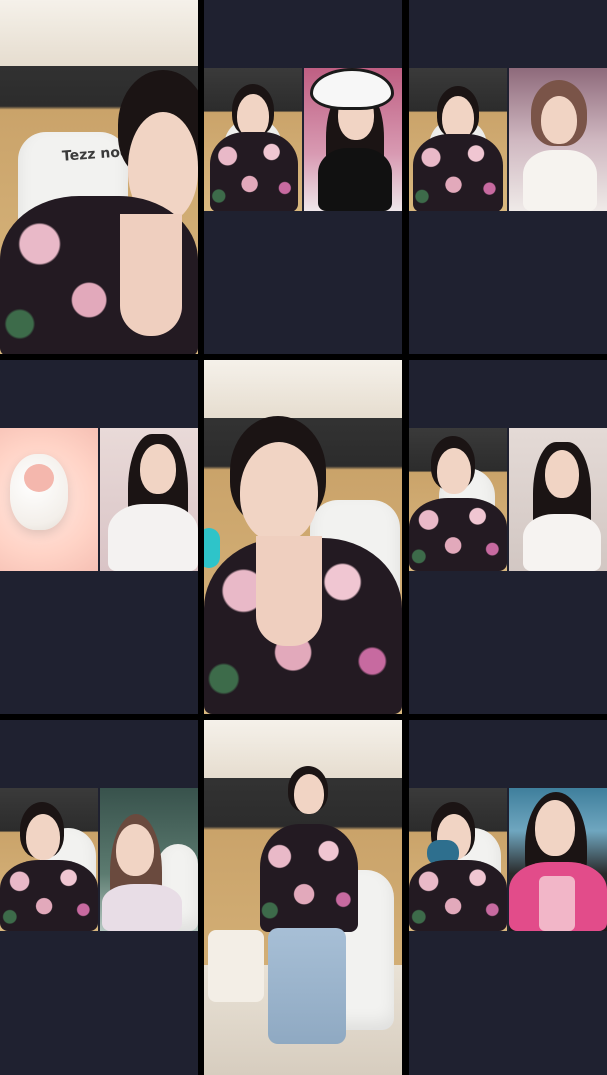 This screenshot has height=1075, width=607. Describe the element at coordinates (153, 537) in the screenshot. I see `white-jacket` at that location.